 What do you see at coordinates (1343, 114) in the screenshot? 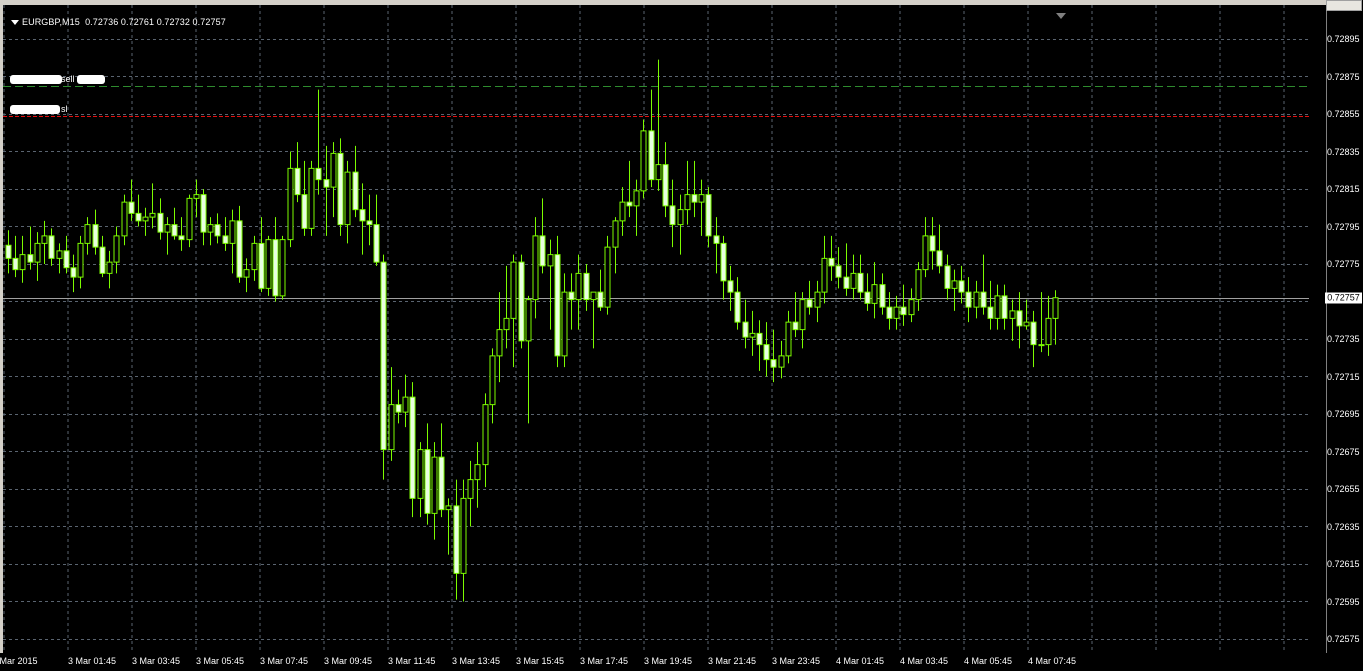
I see `price-label: 0.72855` at bounding box center [1343, 114].